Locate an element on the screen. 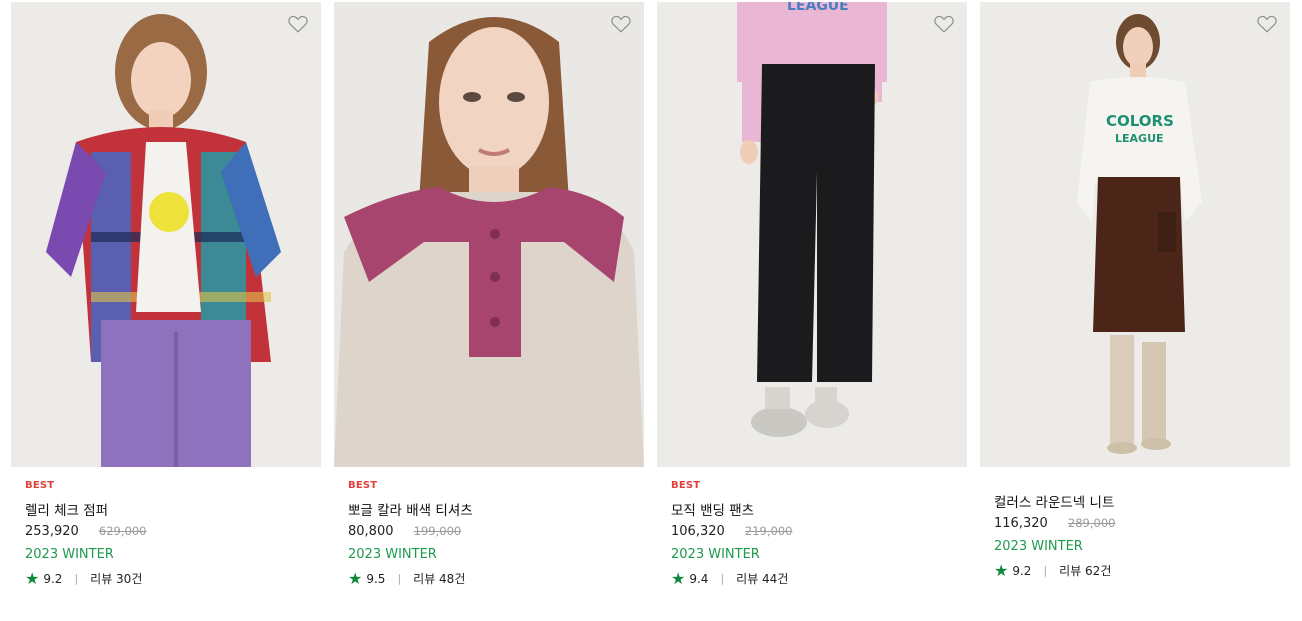  review-count: 리뷰 44건 is located at coordinates (762, 578).